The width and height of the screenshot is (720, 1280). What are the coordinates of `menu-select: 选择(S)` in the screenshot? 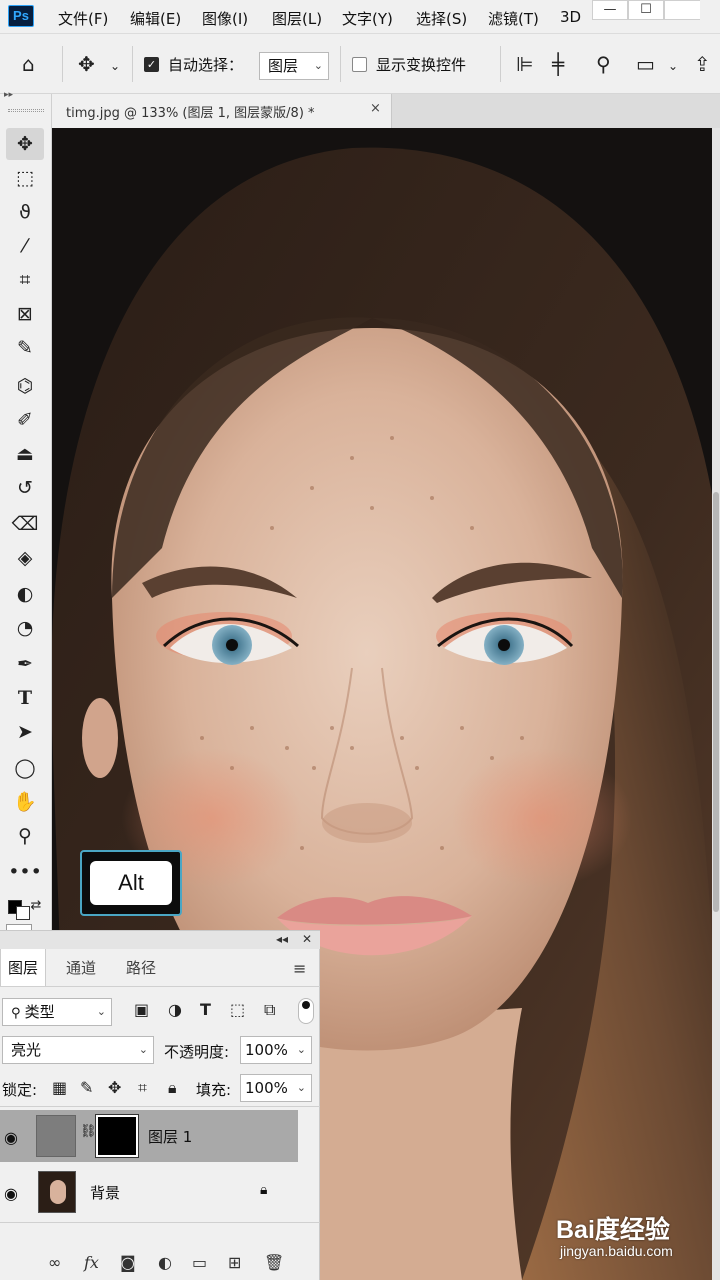 It's located at (441, 18).